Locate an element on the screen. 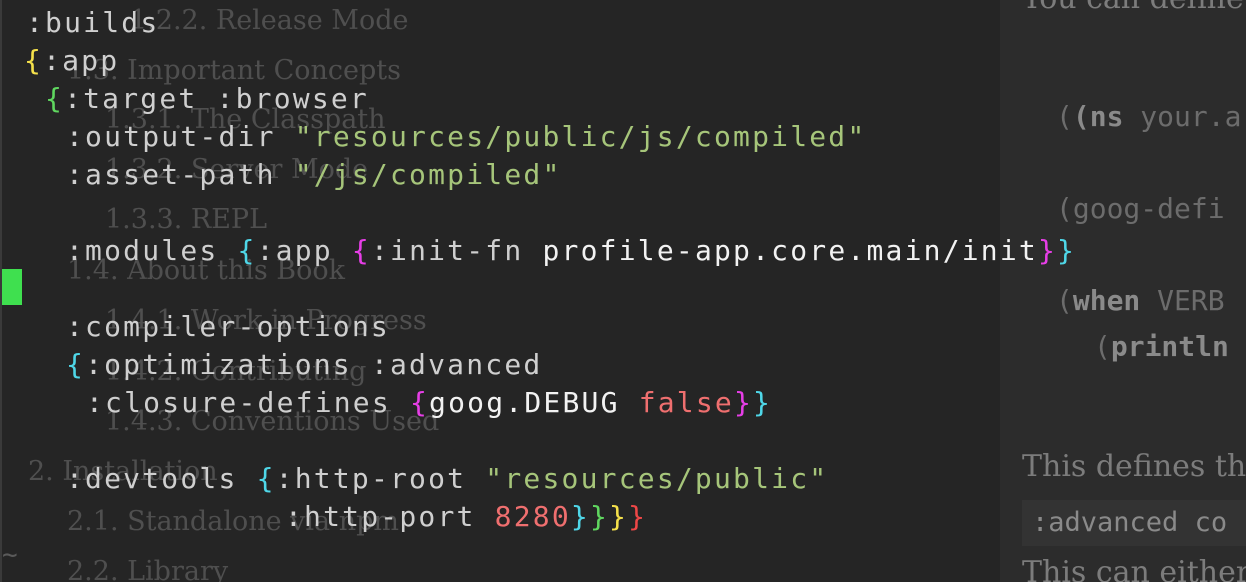  keyword-devtools: :devtools is located at coordinates (152, 478).